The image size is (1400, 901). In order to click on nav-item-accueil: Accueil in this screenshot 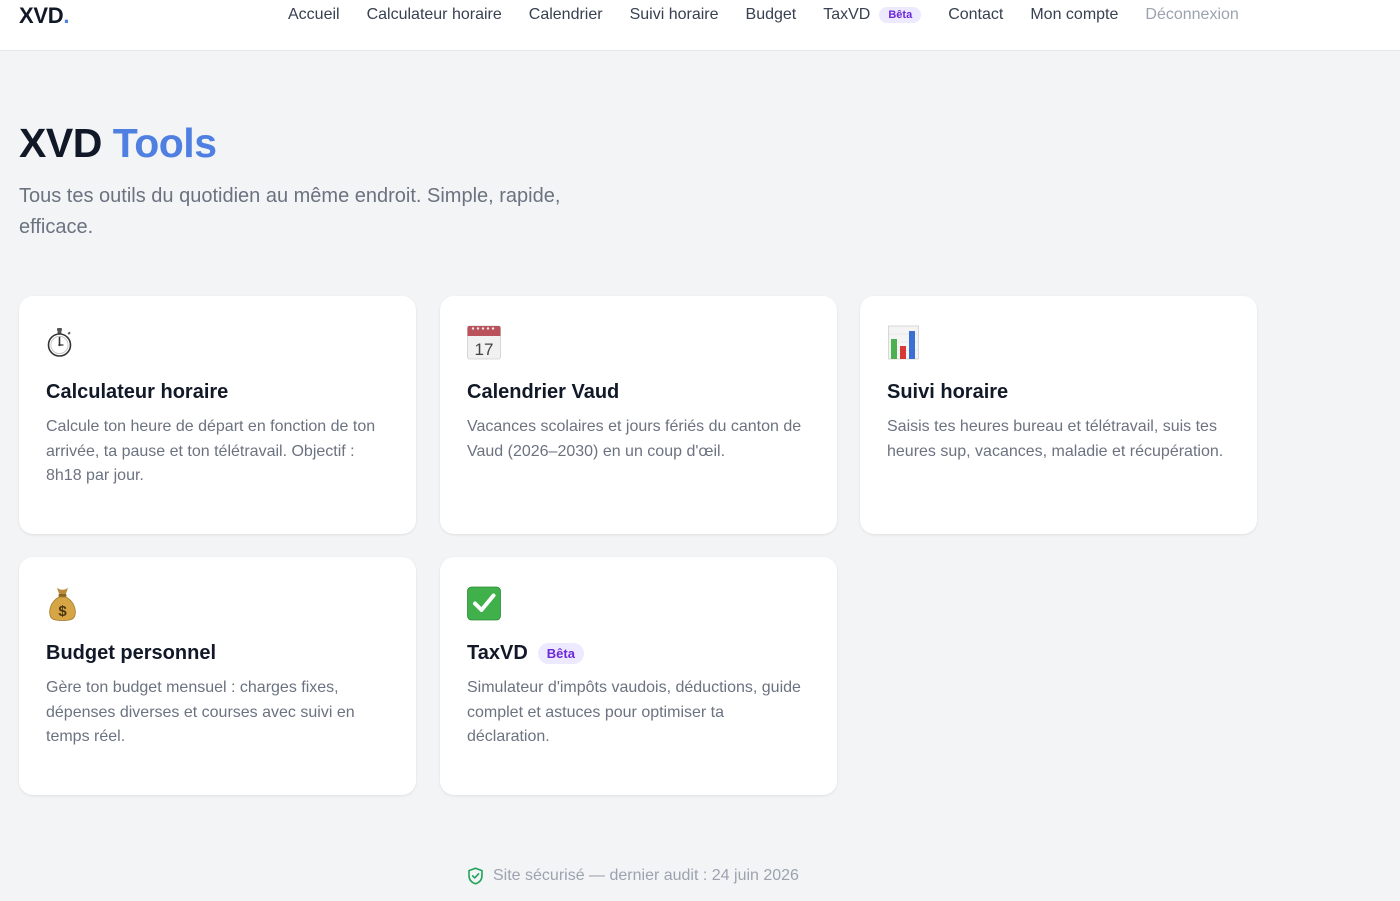, I will do `click(314, 15)`.